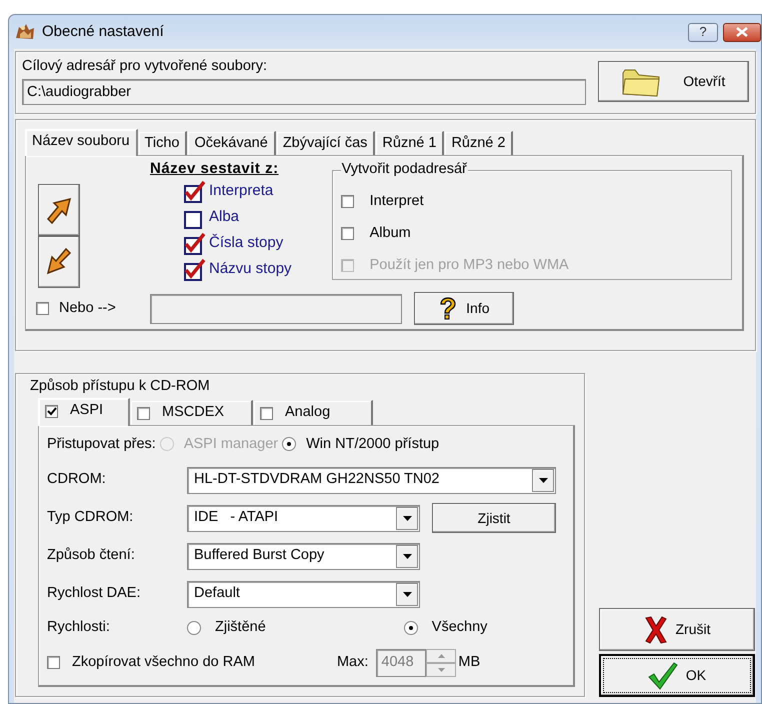 This screenshot has width=762, height=704. Describe the element at coordinates (215, 169) in the screenshot. I see `section-heading: Název sestavit z:` at that location.